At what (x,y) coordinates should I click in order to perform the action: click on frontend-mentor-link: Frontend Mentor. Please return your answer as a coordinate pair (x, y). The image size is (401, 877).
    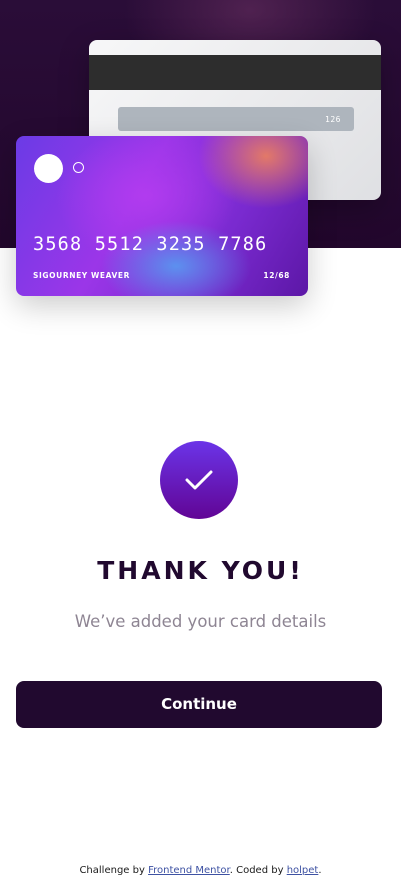
    Looking at the image, I should click on (189, 870).